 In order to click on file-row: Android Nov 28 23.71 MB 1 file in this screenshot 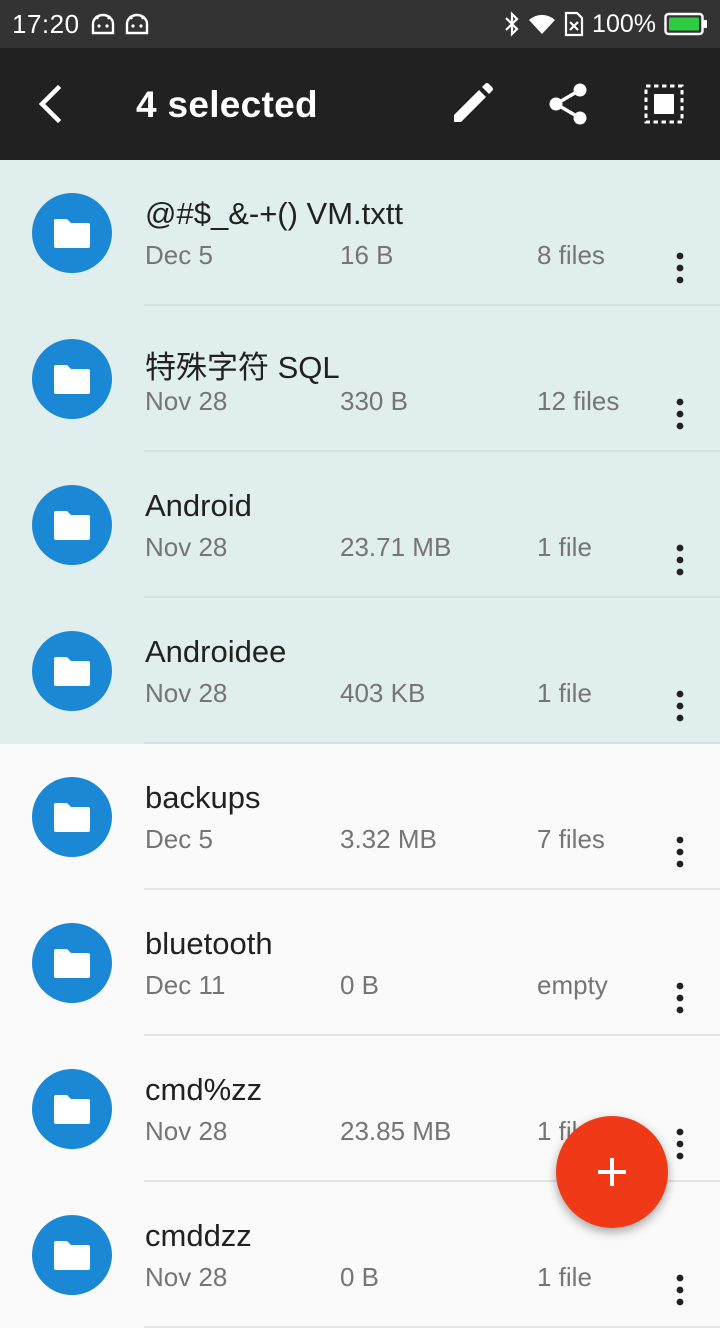, I will do `click(360, 525)`.